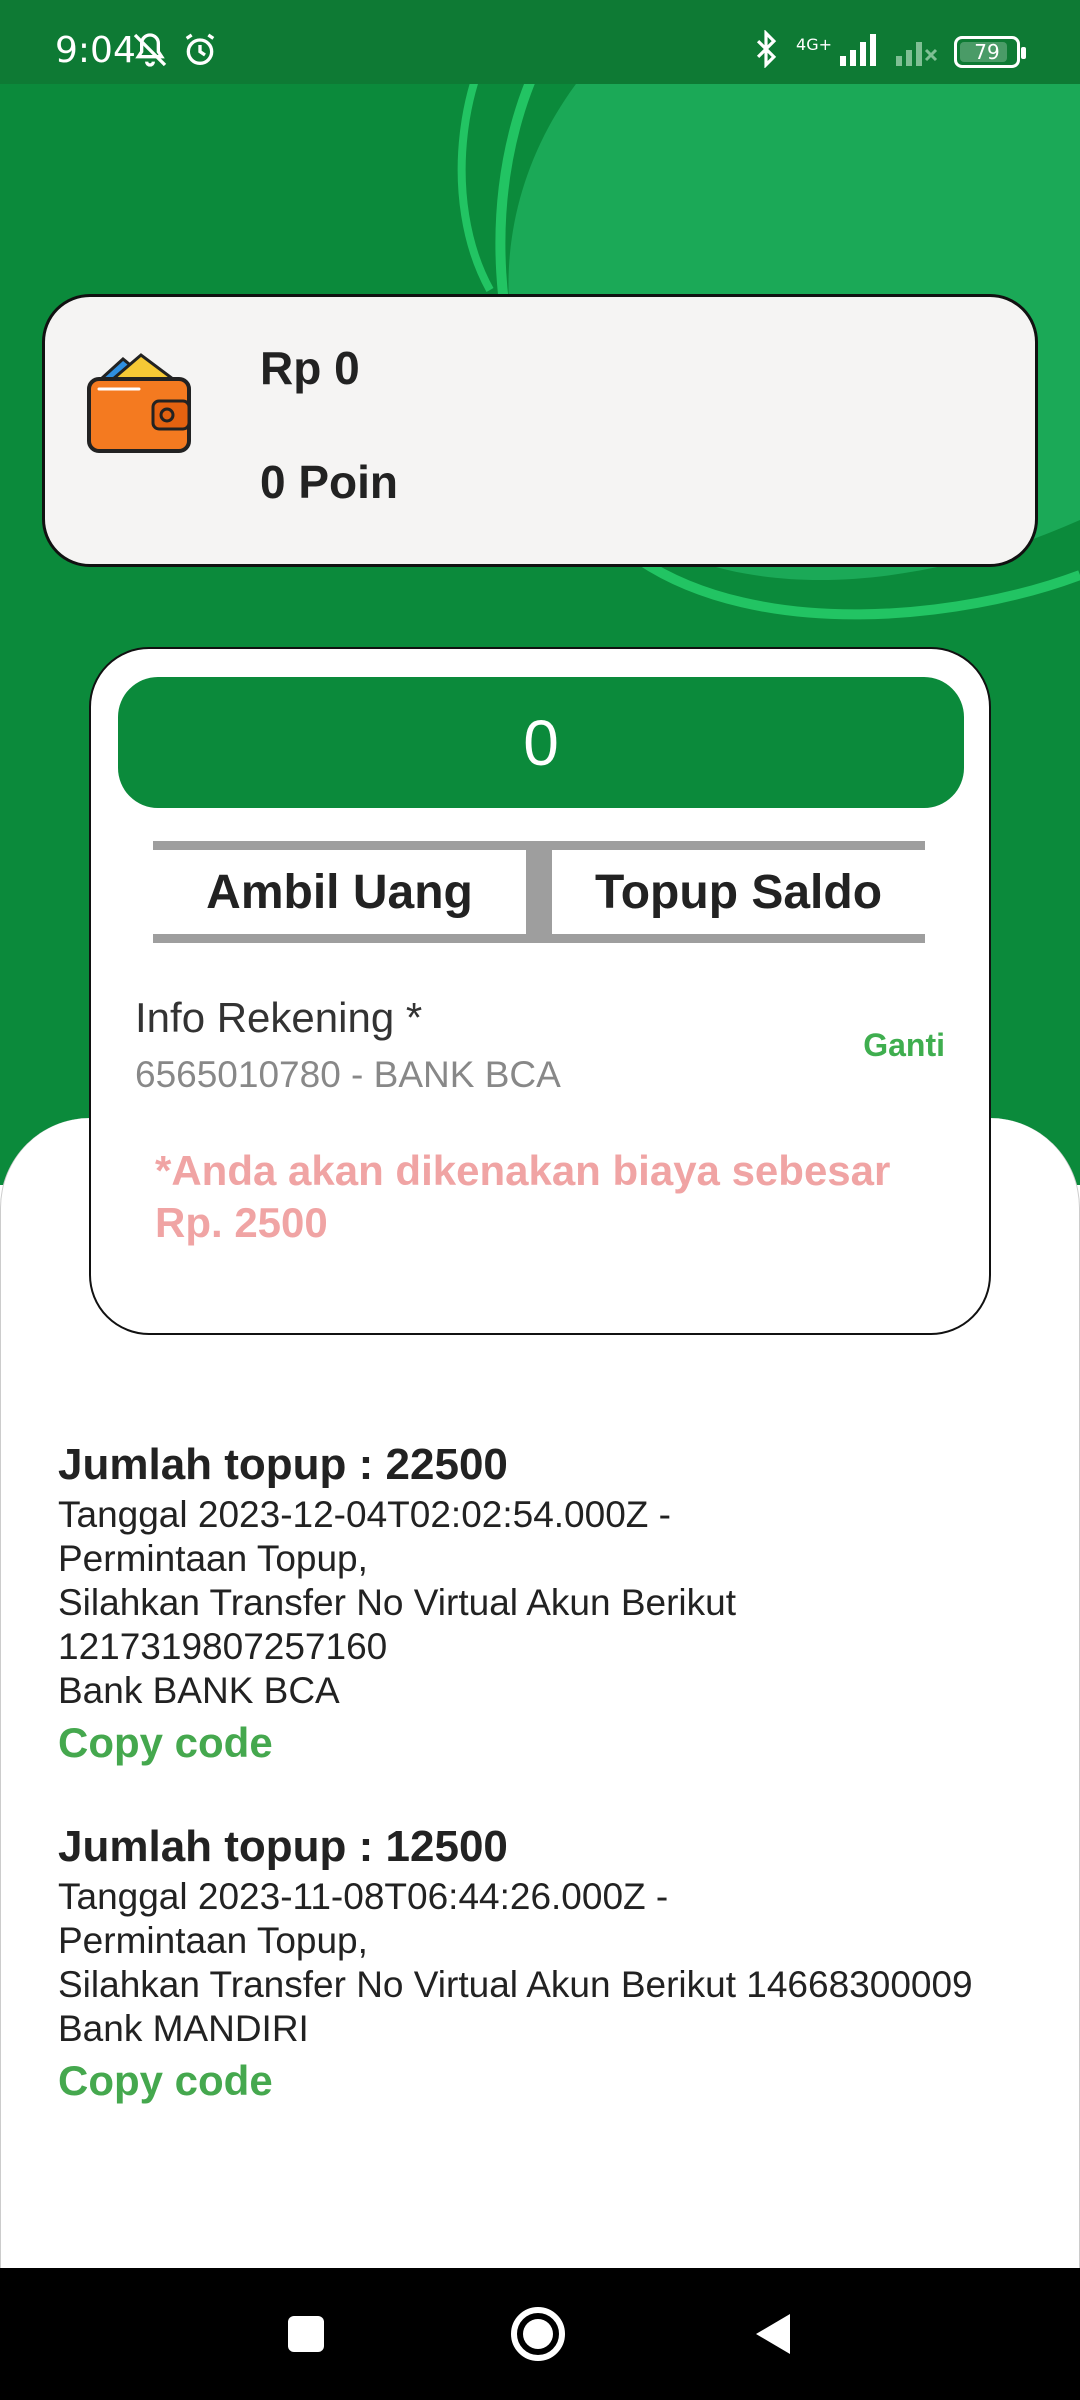 The width and height of the screenshot is (1080, 2400). Describe the element at coordinates (540, 42) in the screenshot. I see `status-bar: 9:04 4G+ 79` at that location.